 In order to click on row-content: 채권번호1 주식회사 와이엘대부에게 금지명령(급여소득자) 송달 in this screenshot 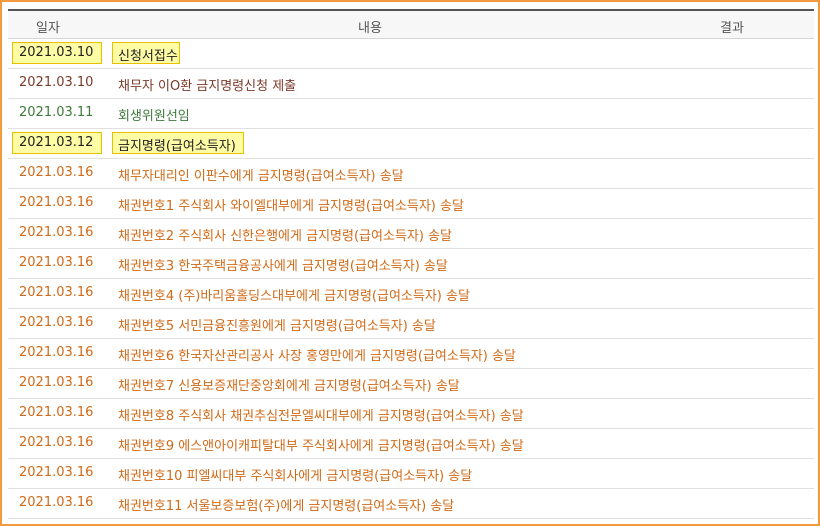, I will do `click(291, 206)`.